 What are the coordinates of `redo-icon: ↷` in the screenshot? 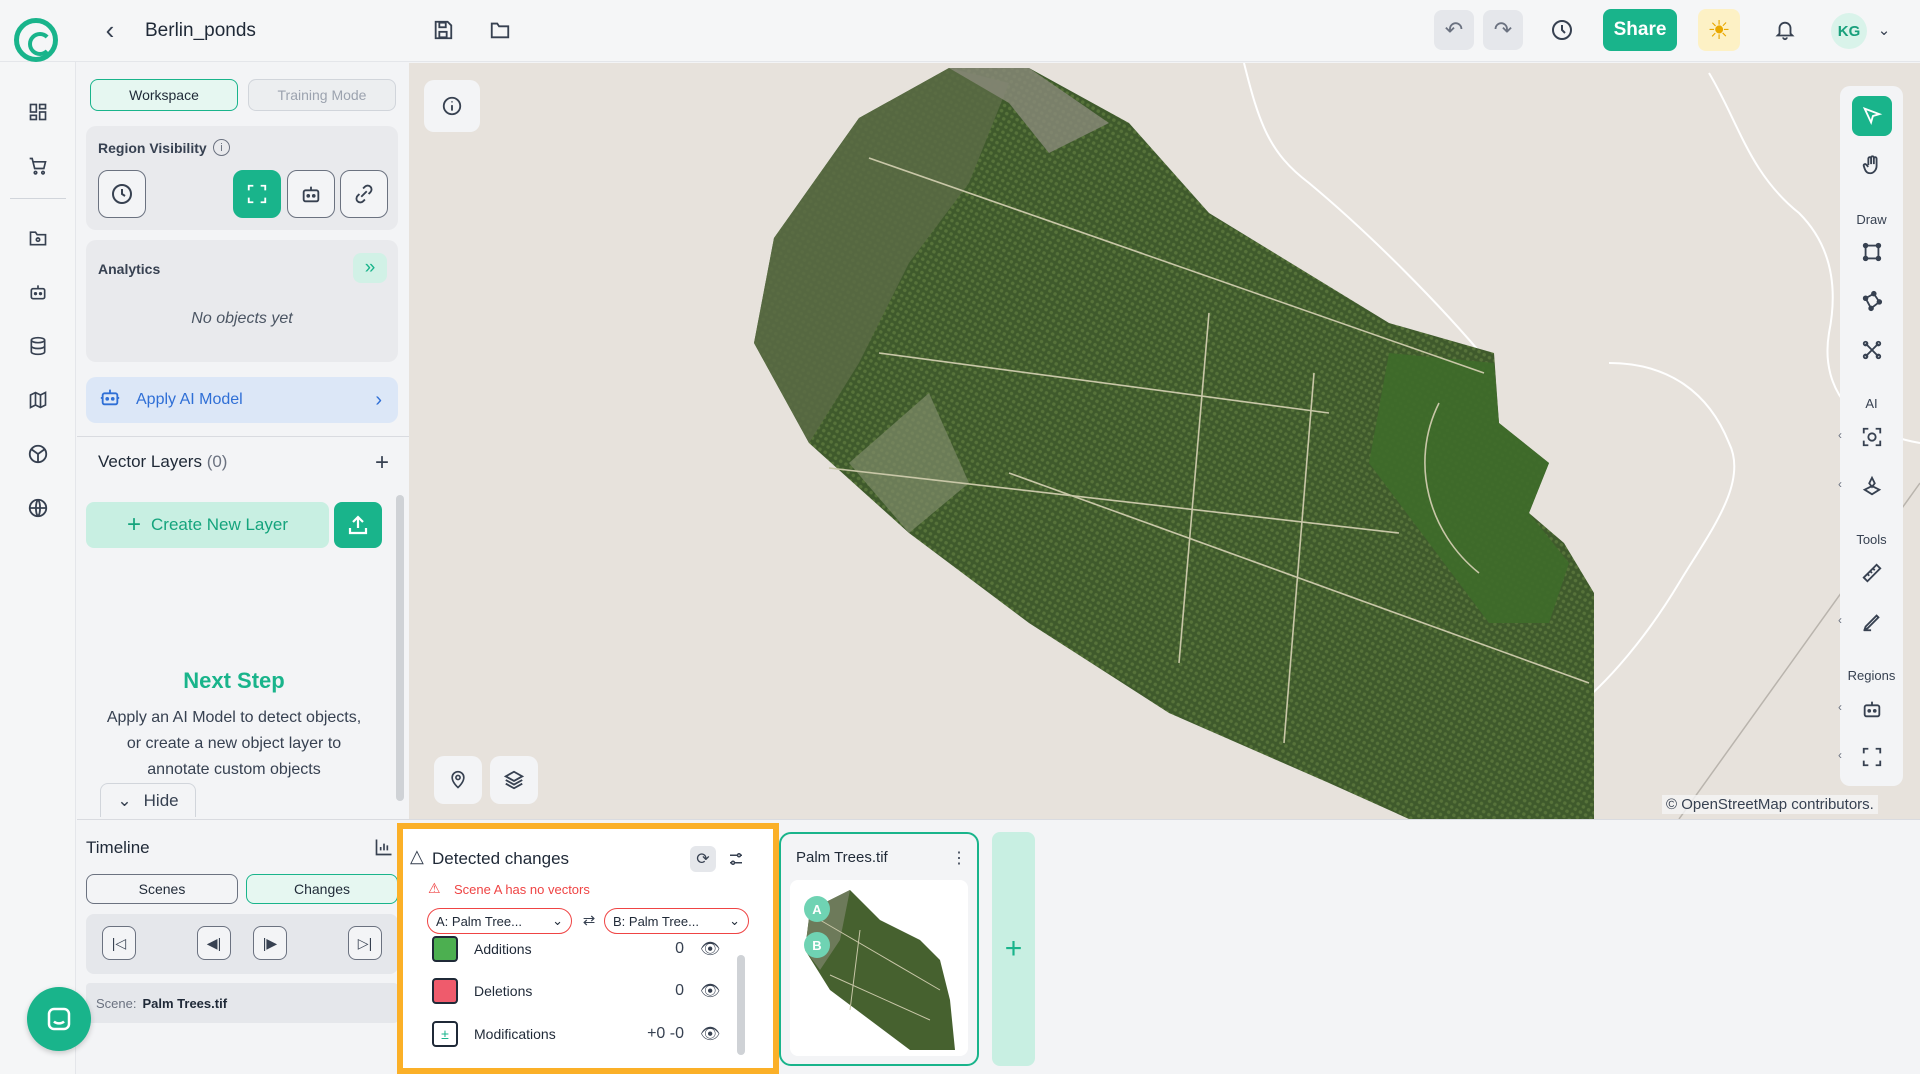 It's located at (1503, 30).